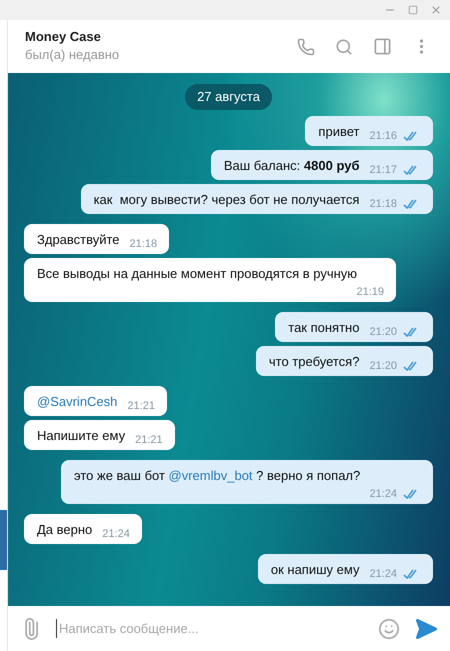  What do you see at coordinates (389, 629) in the screenshot?
I see `emoji-icon` at bounding box center [389, 629].